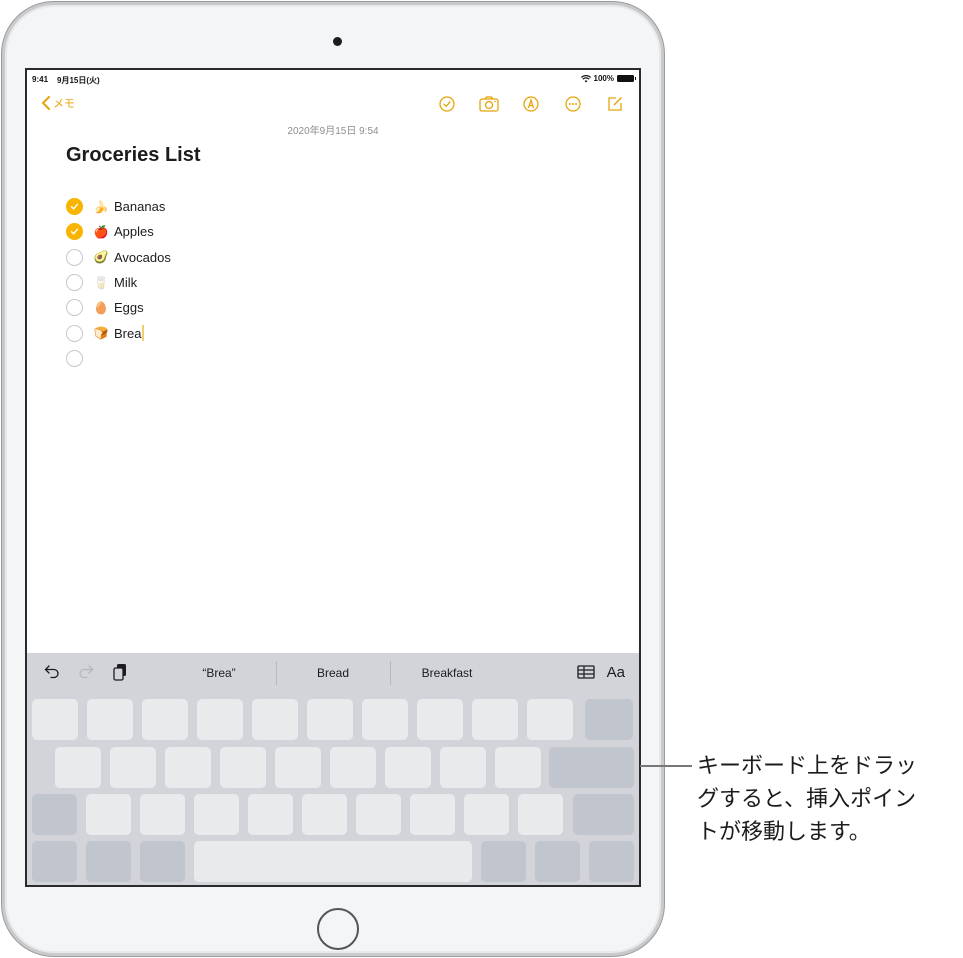 The image size is (963, 958). Describe the element at coordinates (585, 78) in the screenshot. I see `wifi-icon` at that location.